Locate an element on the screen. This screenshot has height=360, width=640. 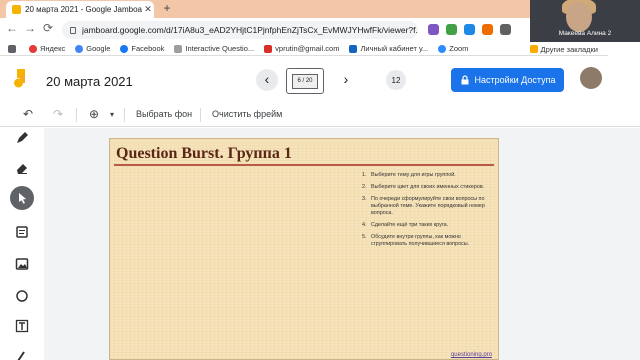
page-icon is located at coordinates (178, 48).